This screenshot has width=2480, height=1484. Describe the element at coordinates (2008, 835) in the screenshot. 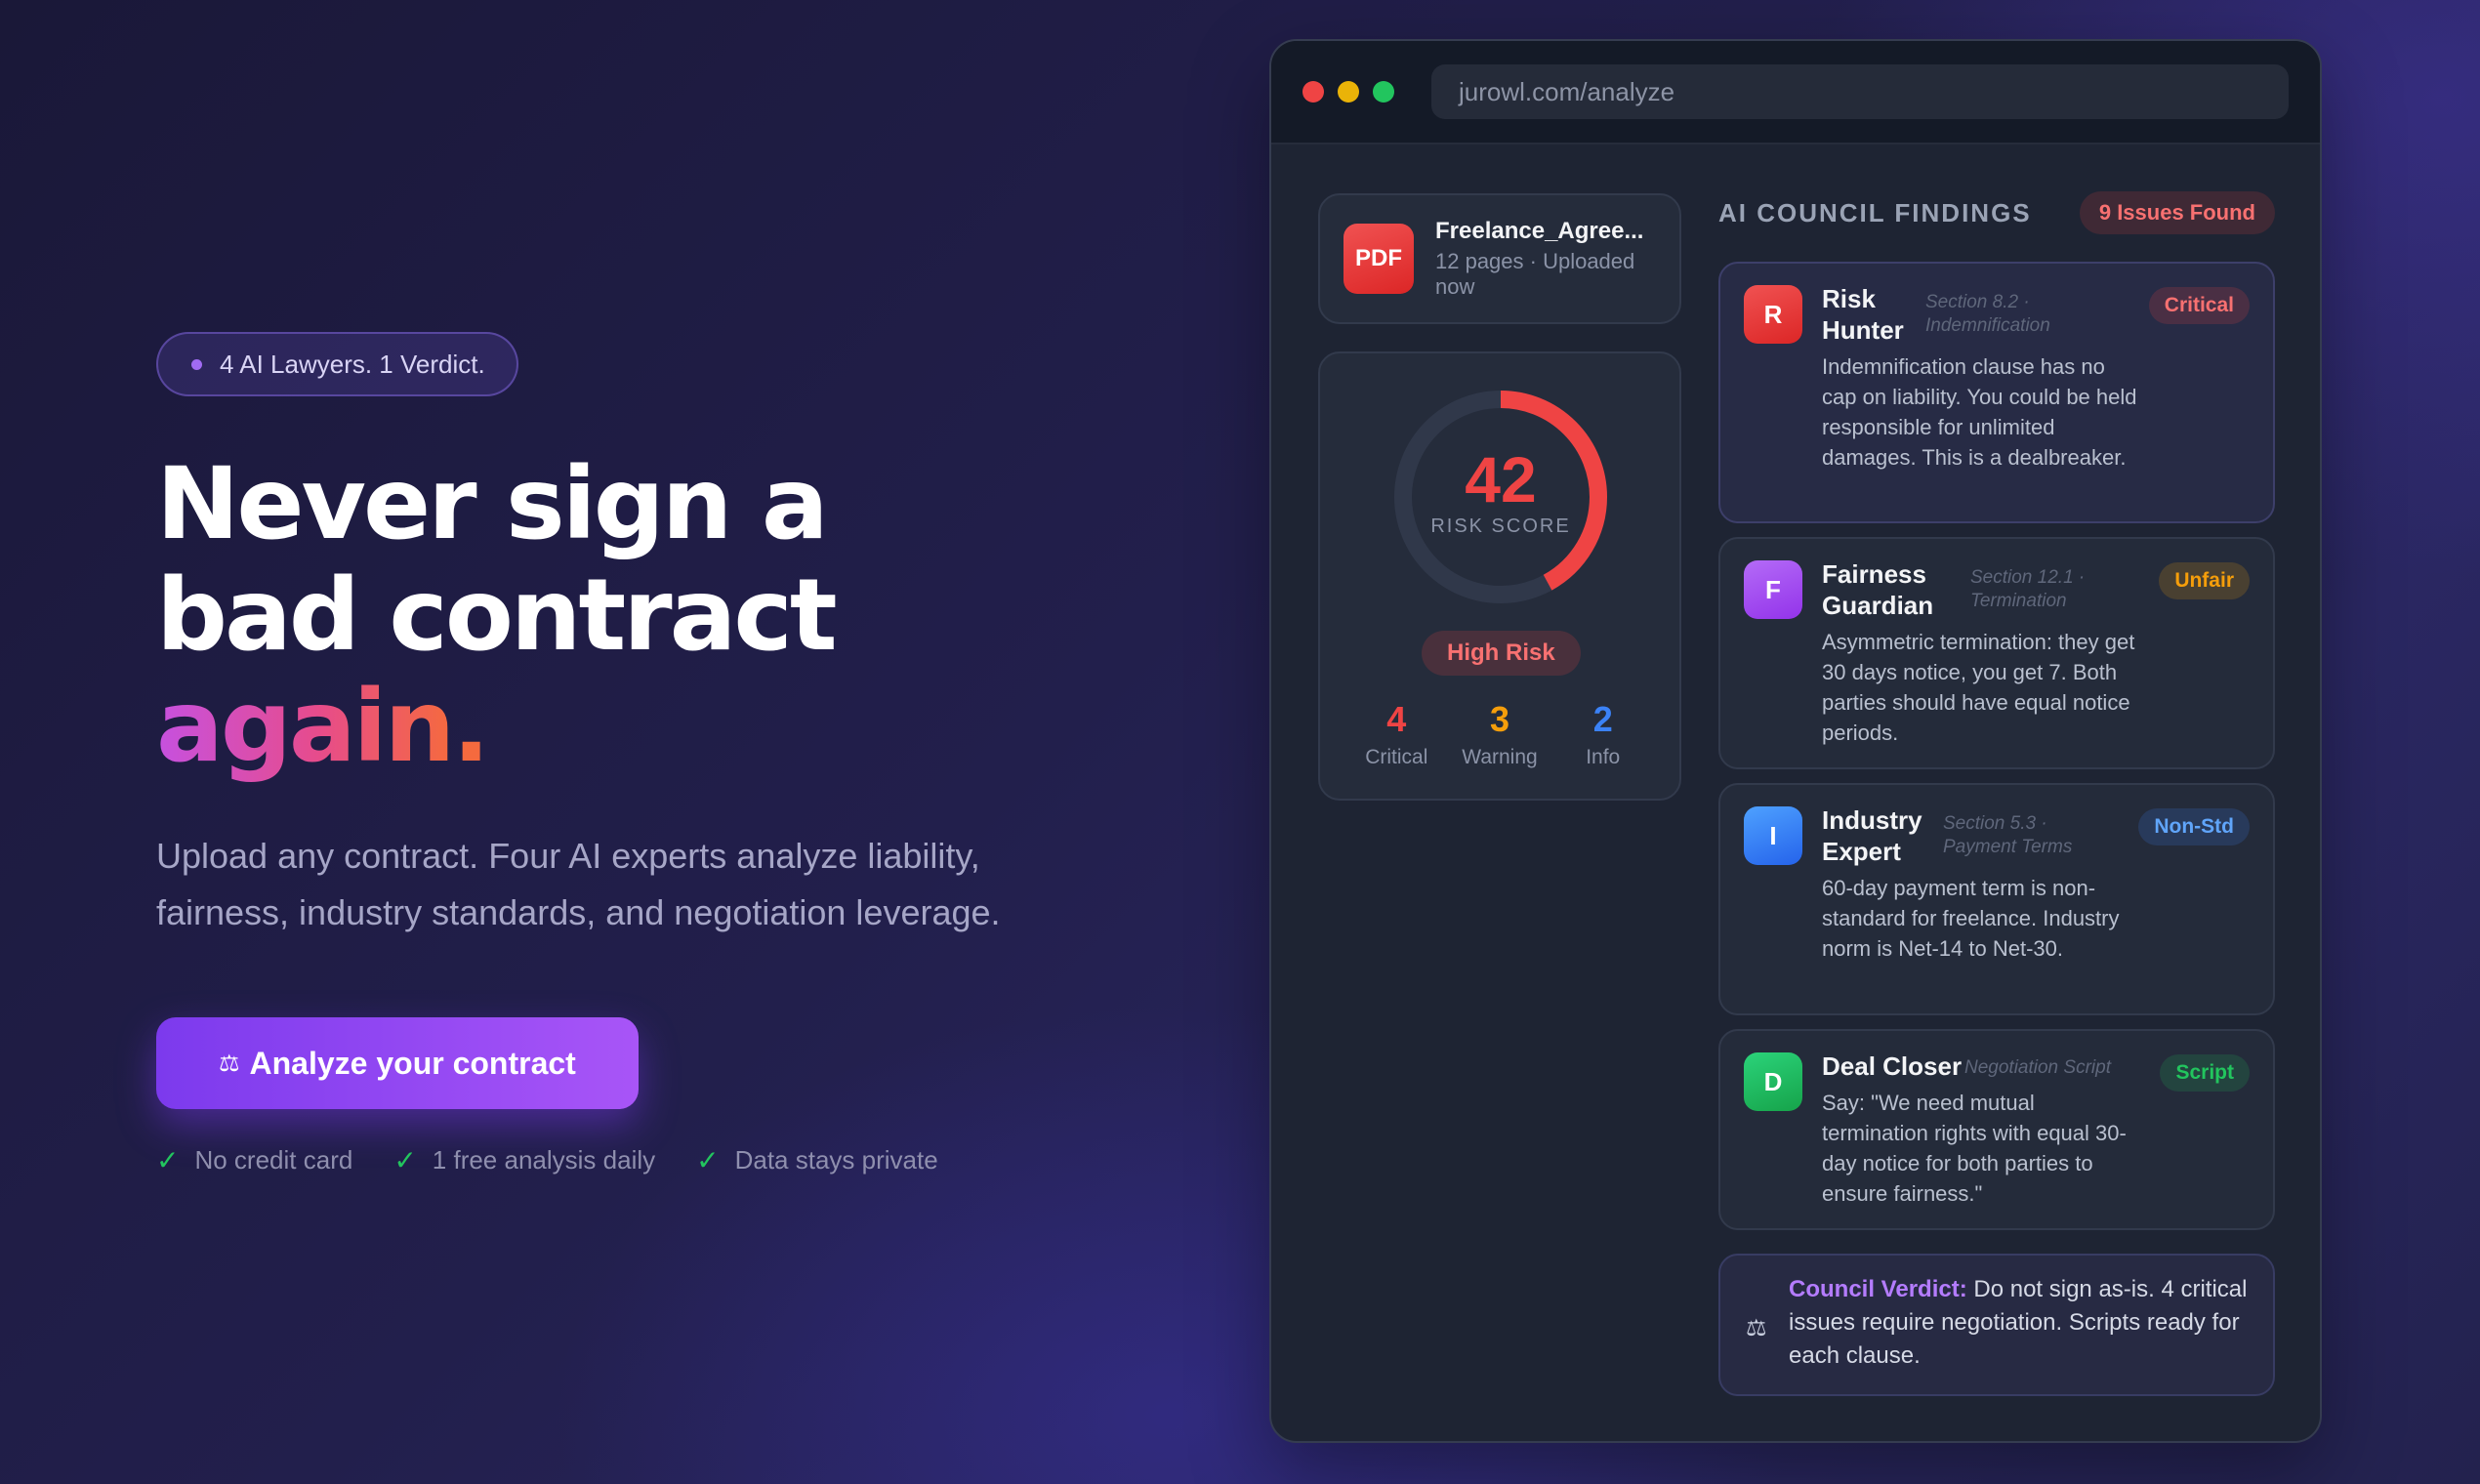

I see `finding-section: Section 5.3 · Payment Terms` at that location.